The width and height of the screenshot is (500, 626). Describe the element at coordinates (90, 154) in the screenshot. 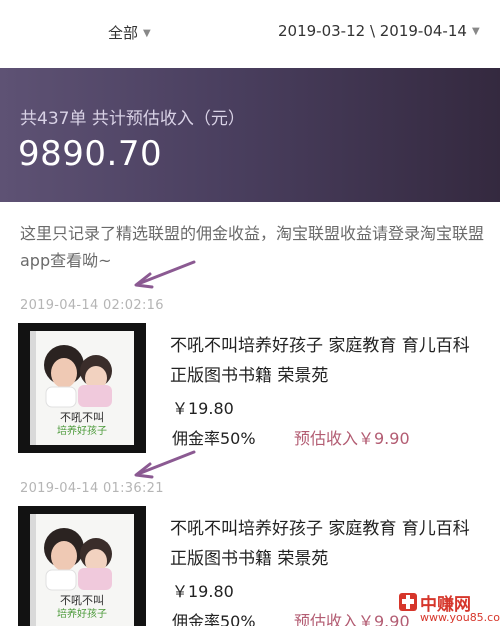

I see `summary-amount: 9890.70` at that location.